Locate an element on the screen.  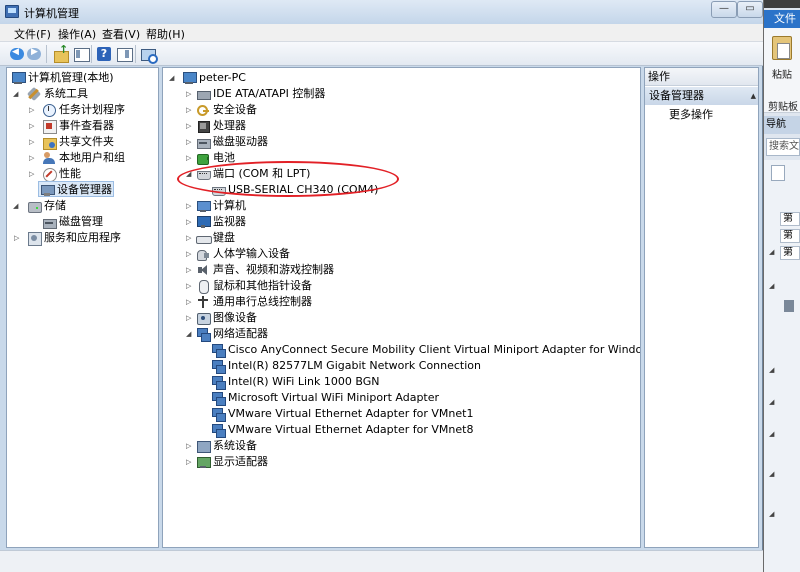
tree-item-label: 系统工具 is located at coordinates (66, 93).